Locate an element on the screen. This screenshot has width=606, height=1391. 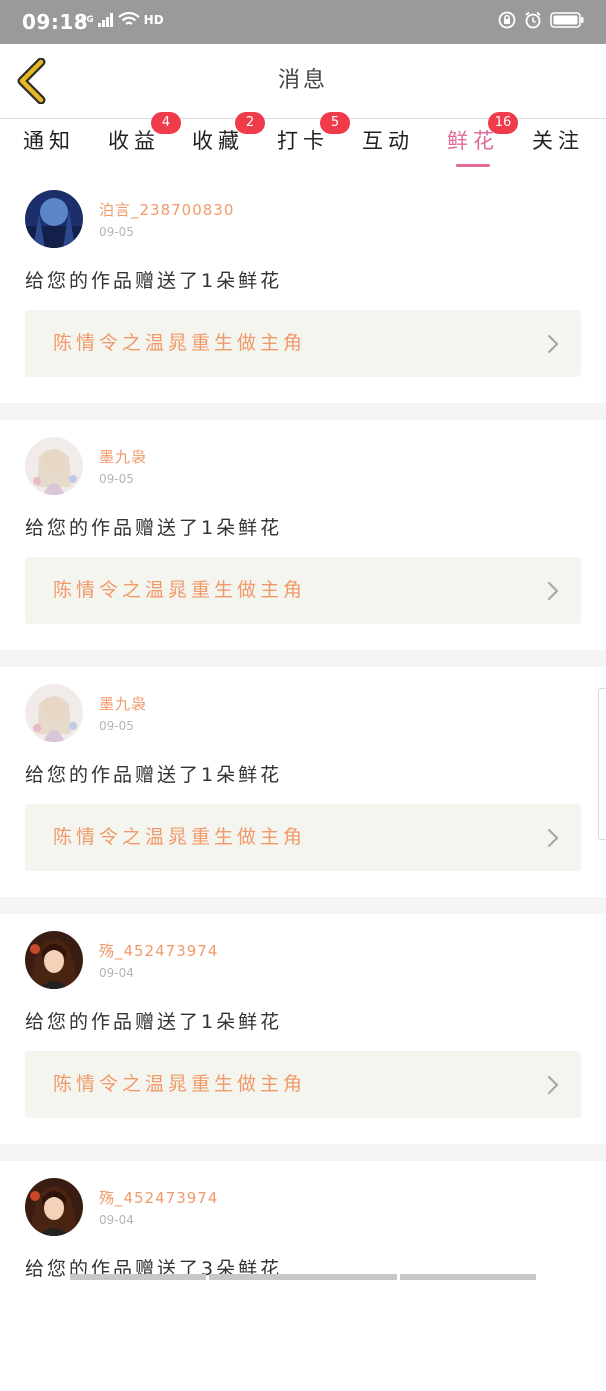
tab-label: 关注 is located at coordinates (558, 141).